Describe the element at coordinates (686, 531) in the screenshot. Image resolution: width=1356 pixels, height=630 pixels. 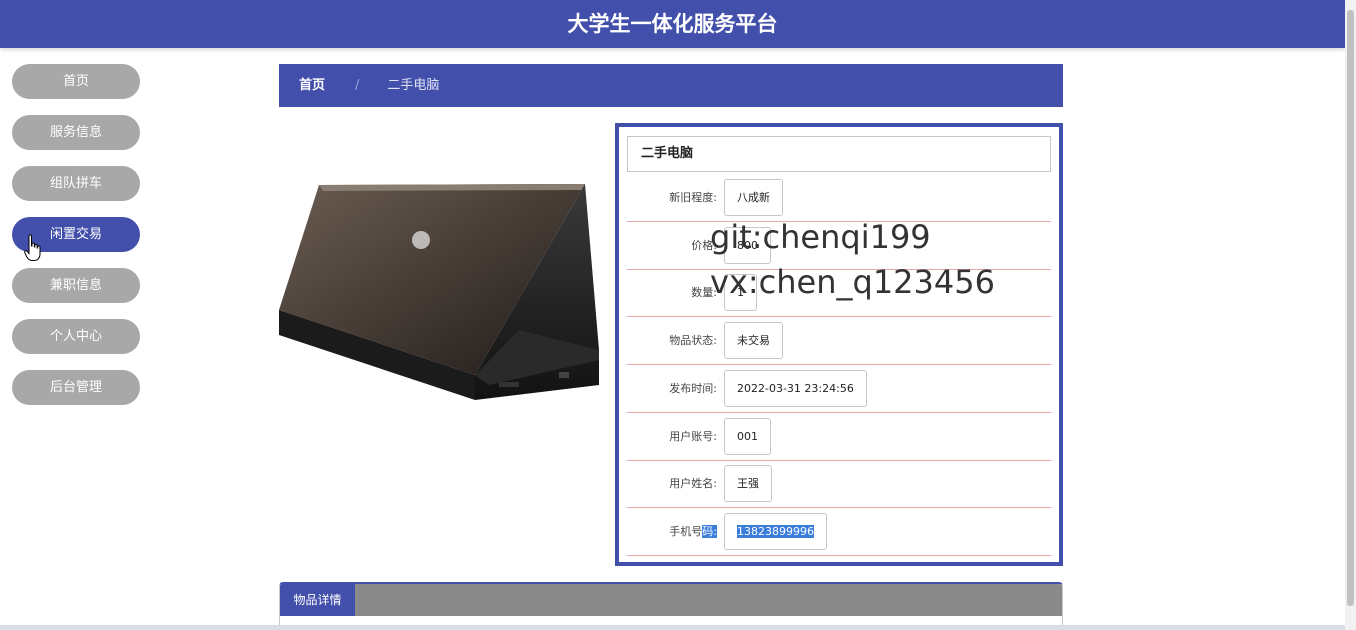
I see `detail-label-prefix: 手机号` at that location.